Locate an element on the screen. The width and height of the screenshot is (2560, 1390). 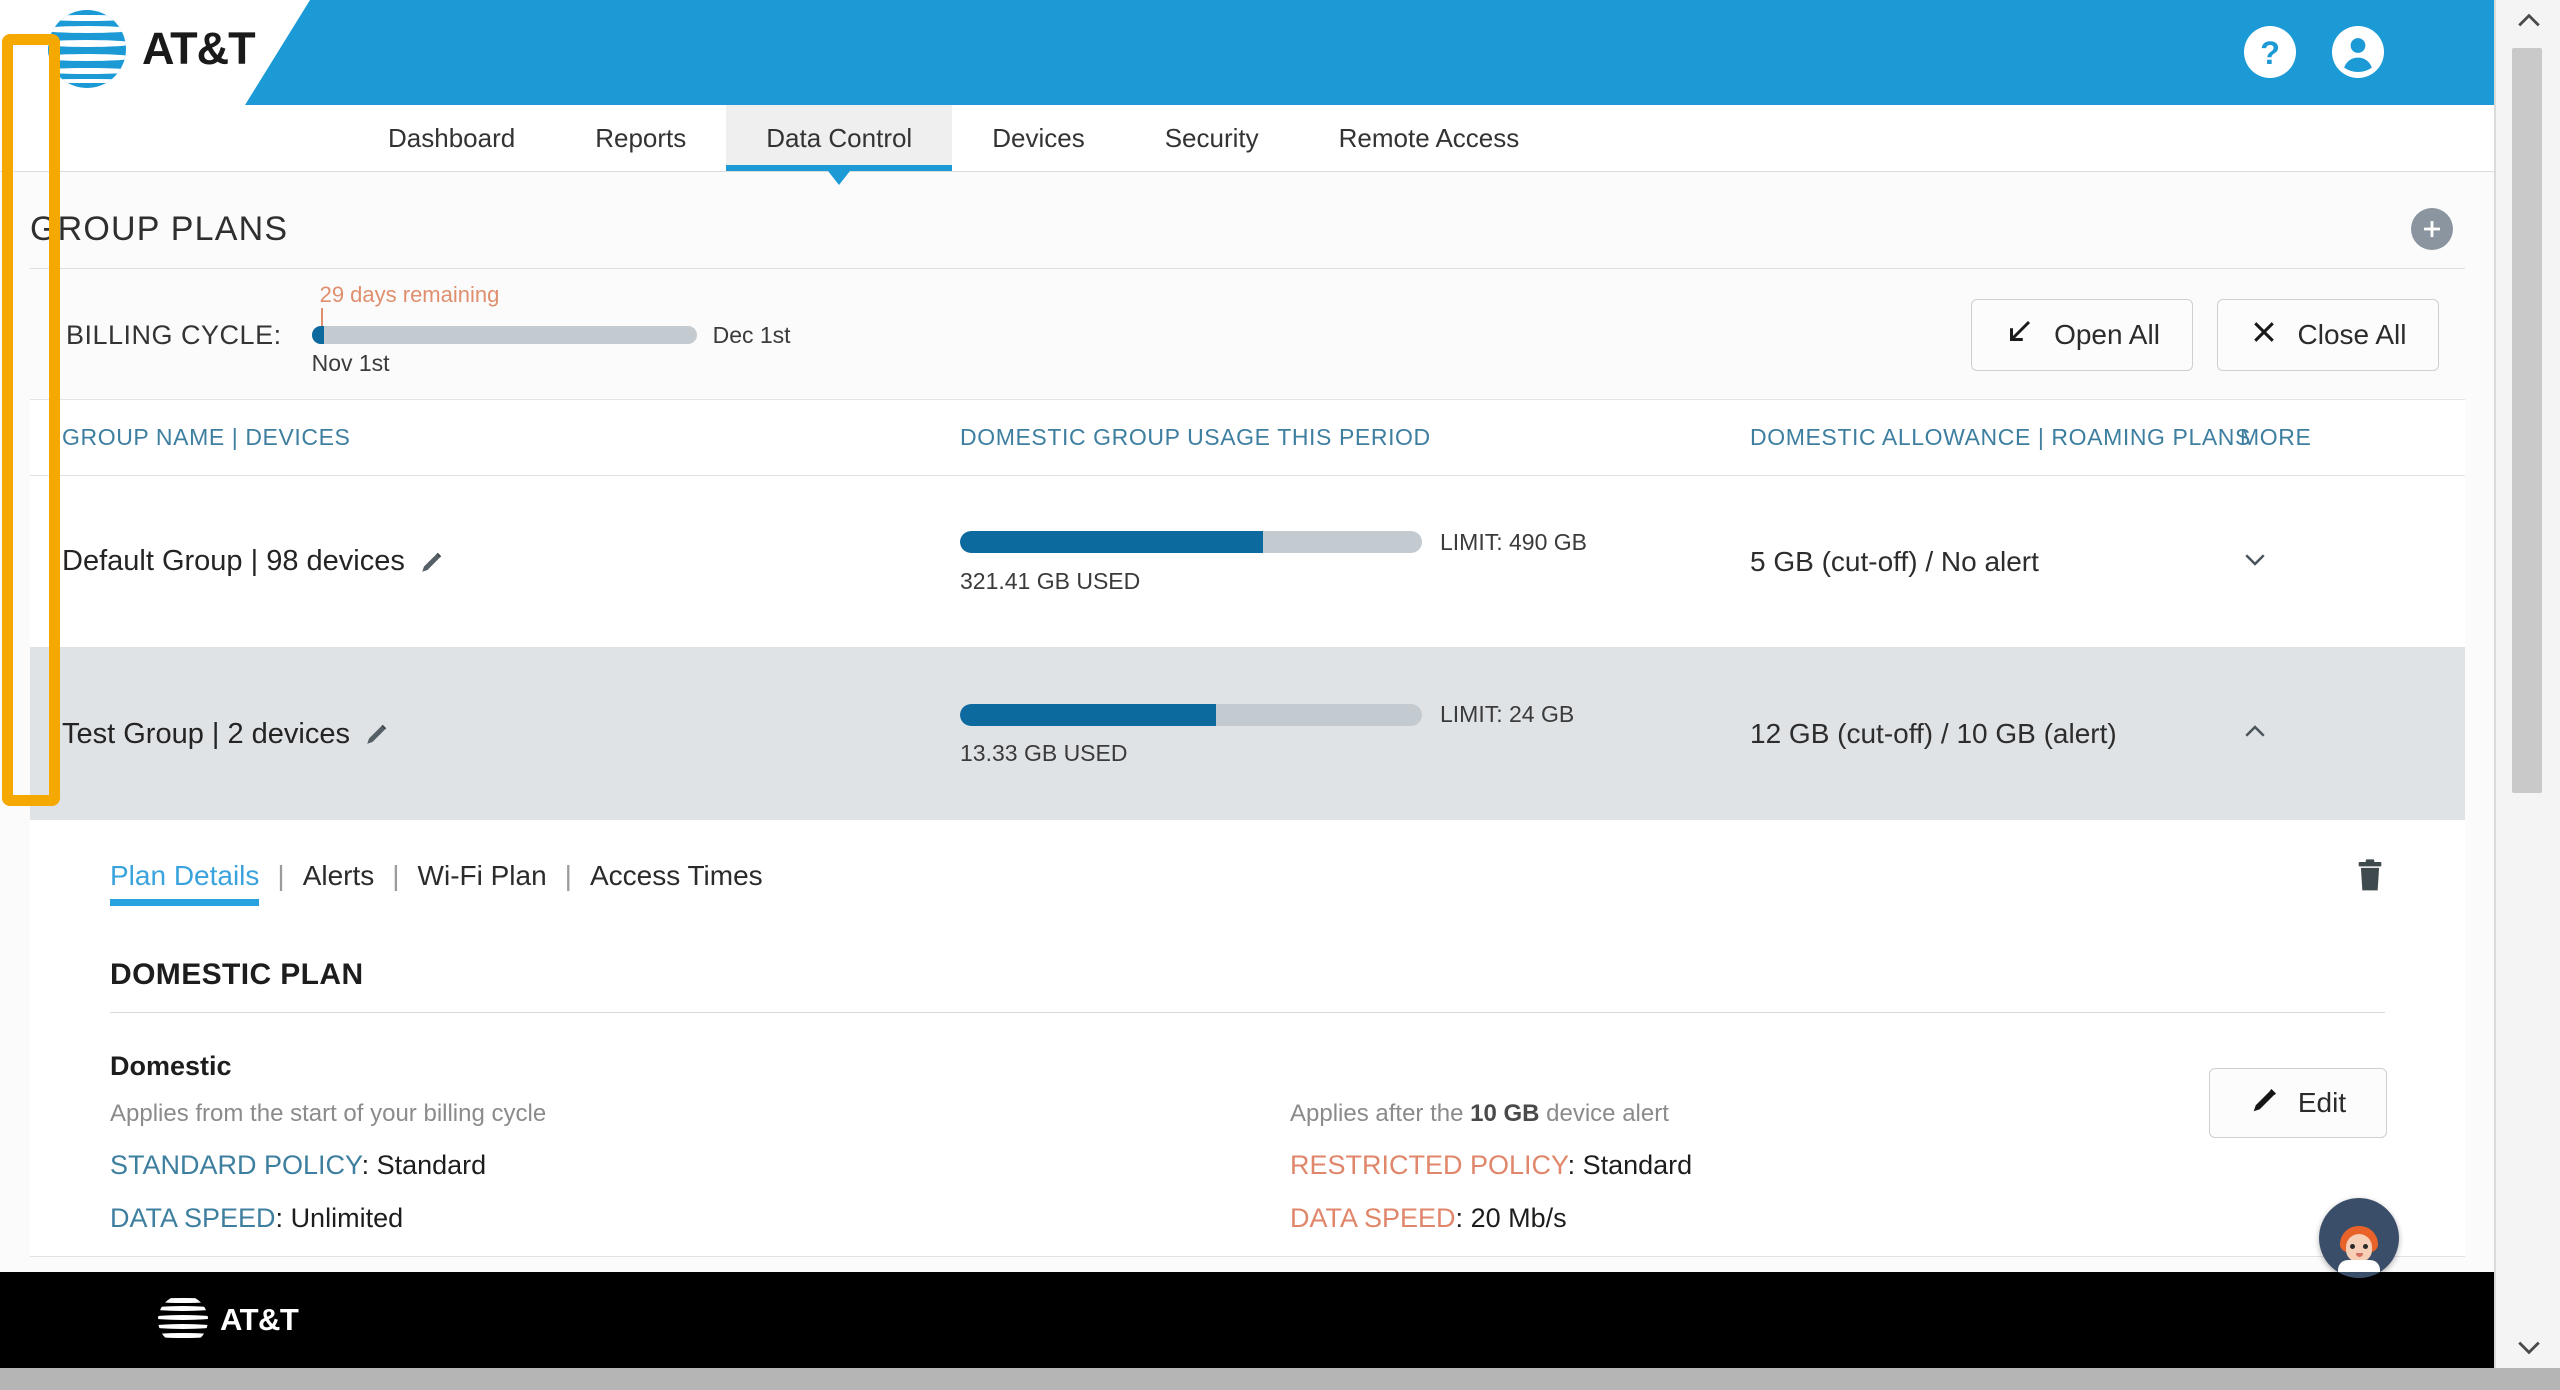
usage-cell: LIMIT: 24 GB 13.33 GB USED is located at coordinates (1355, 734).